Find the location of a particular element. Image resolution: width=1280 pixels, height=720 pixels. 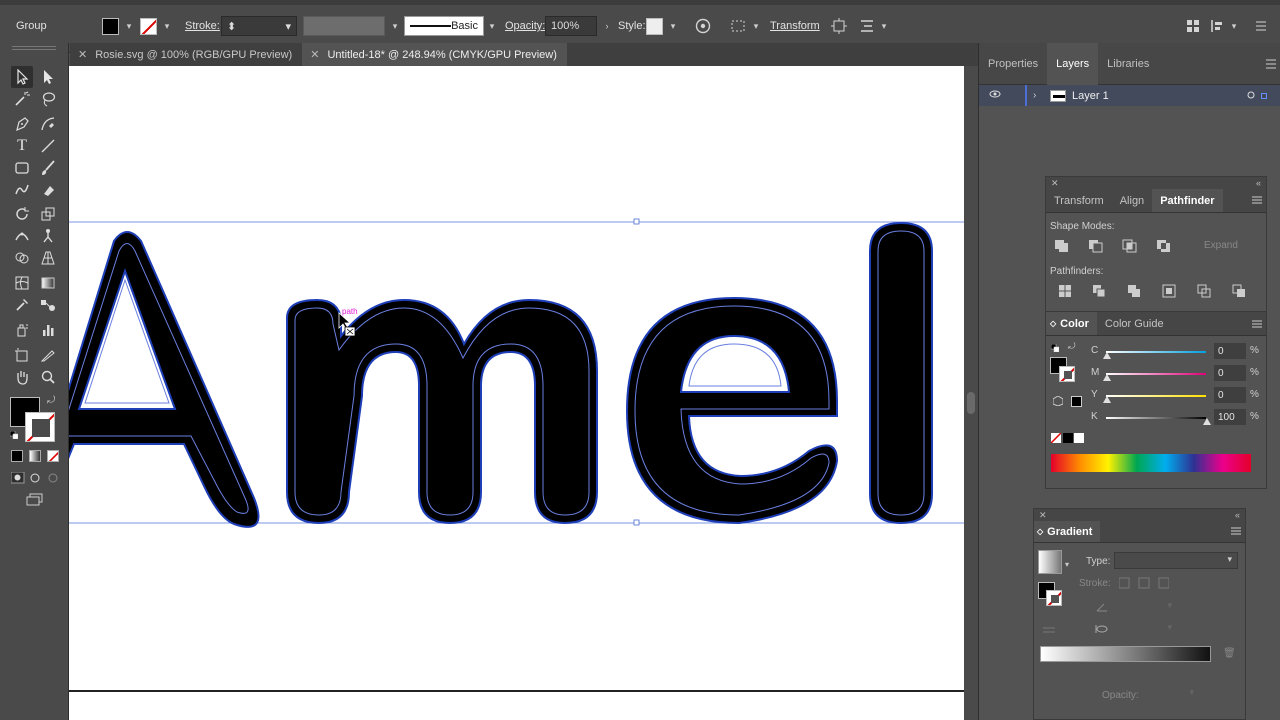

align-icon is located at coordinates (739, 26).